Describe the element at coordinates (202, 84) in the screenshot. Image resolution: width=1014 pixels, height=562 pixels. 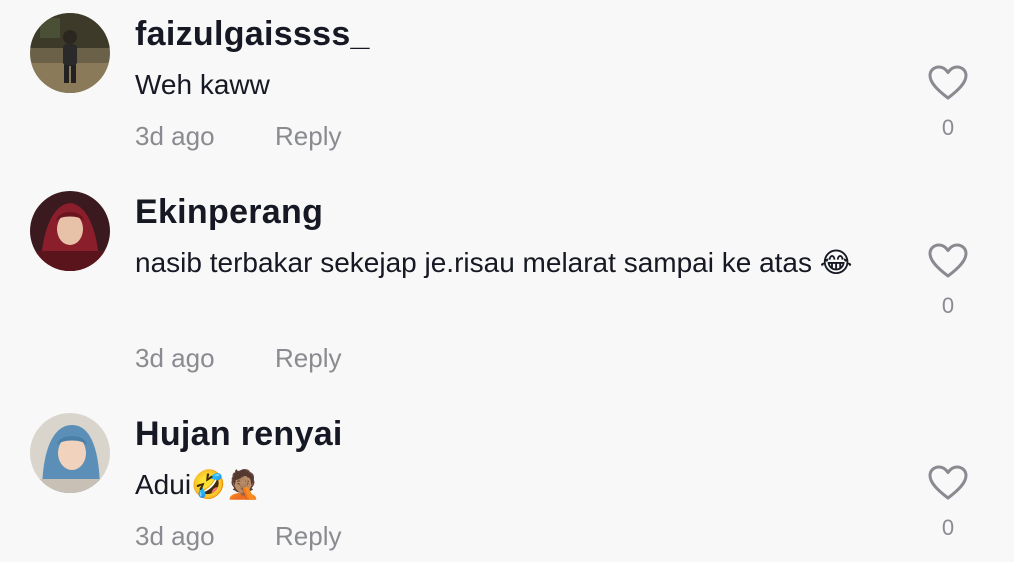
I see `comment-text: Weh kaww` at that location.